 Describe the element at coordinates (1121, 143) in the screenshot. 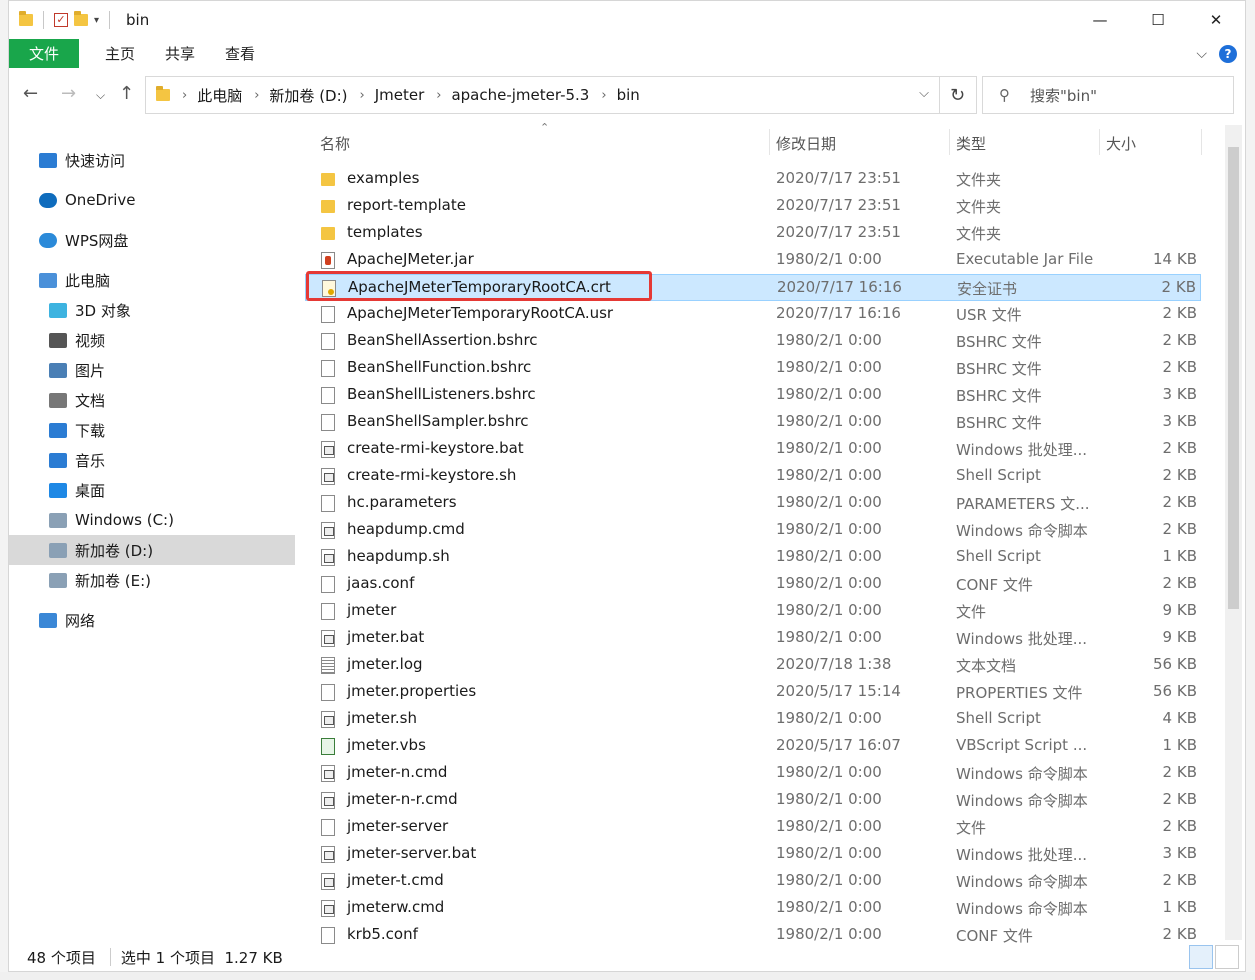

I see `column-header-size: 大小` at that location.